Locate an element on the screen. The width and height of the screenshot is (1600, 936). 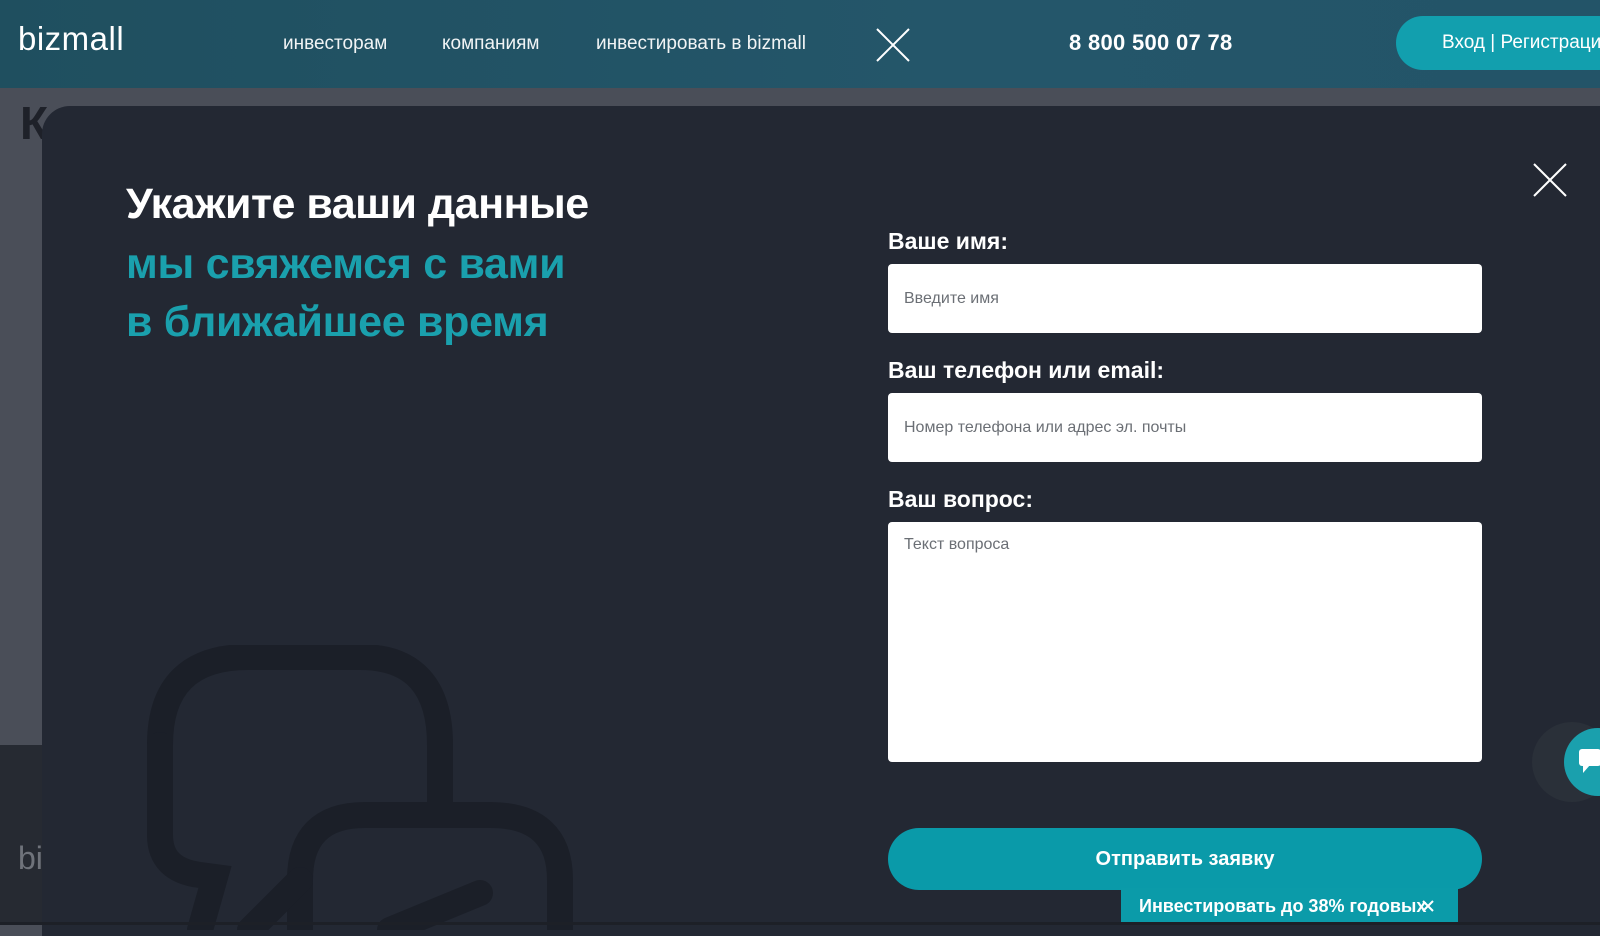
question-textarea is located at coordinates (1185, 642).